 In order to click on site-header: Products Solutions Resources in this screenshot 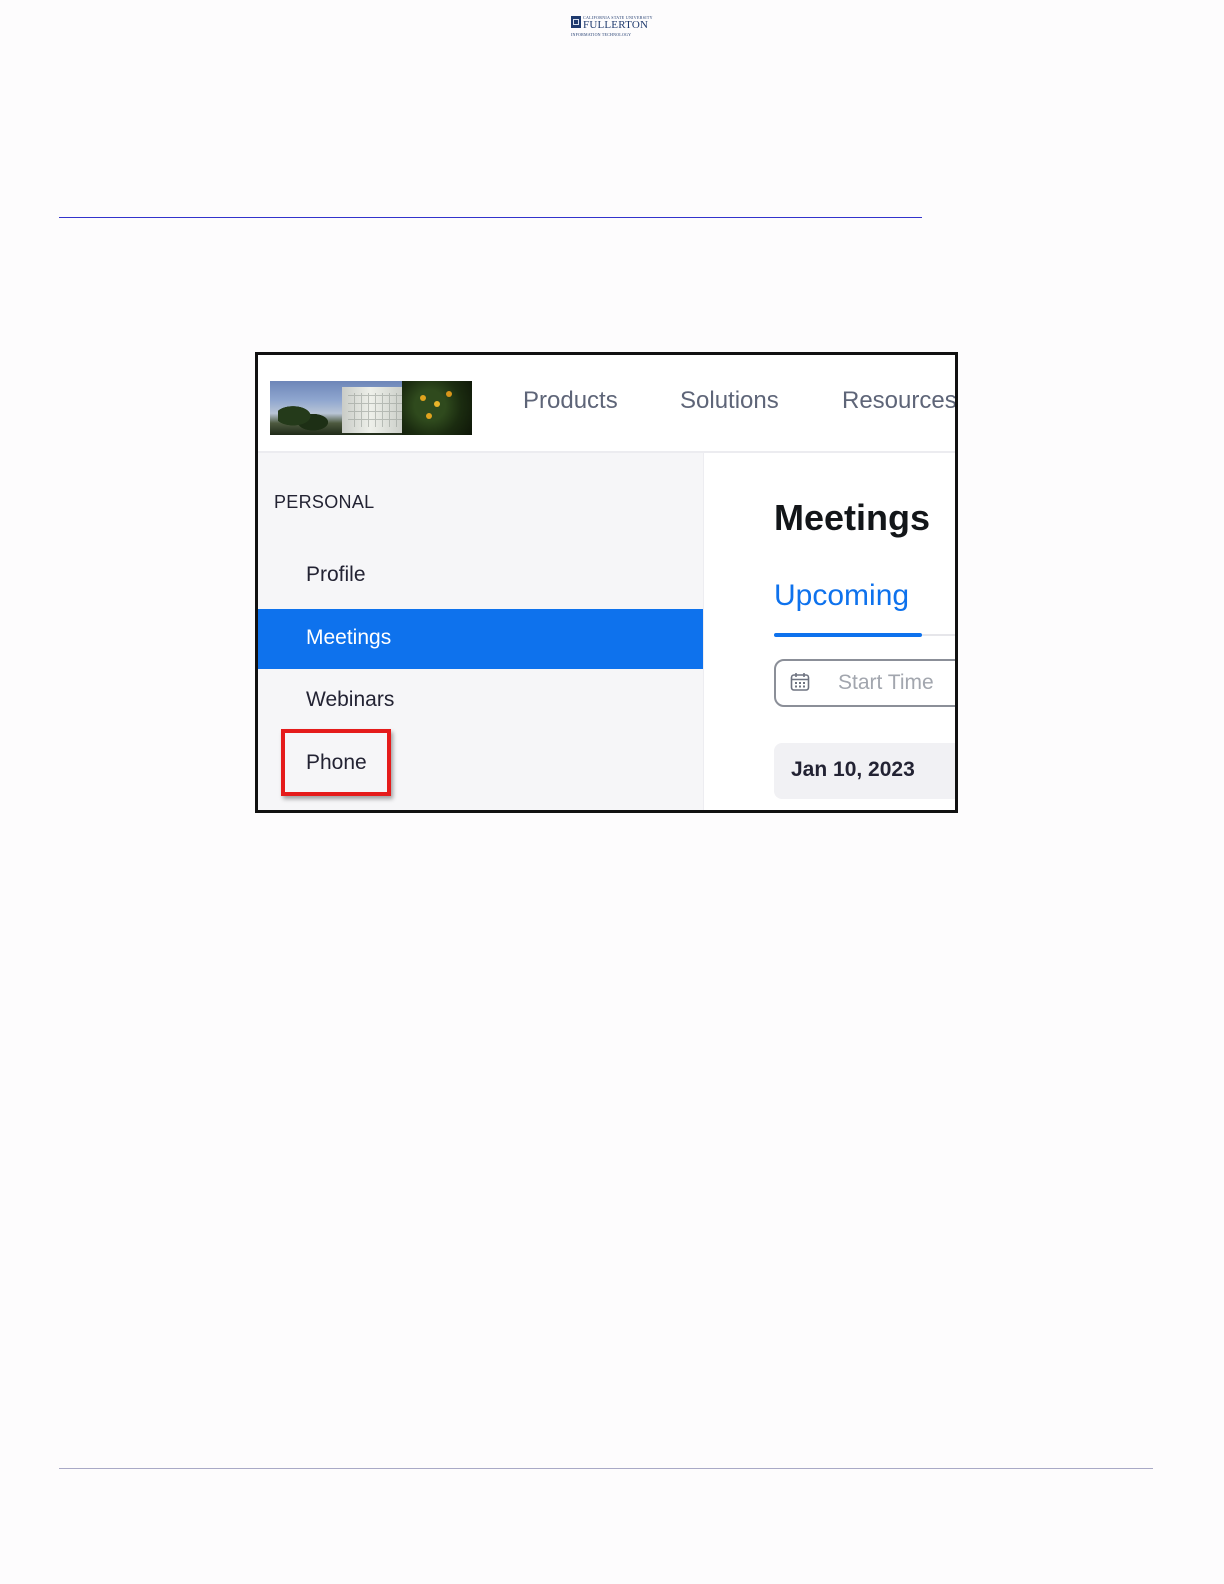, I will do `click(606, 404)`.